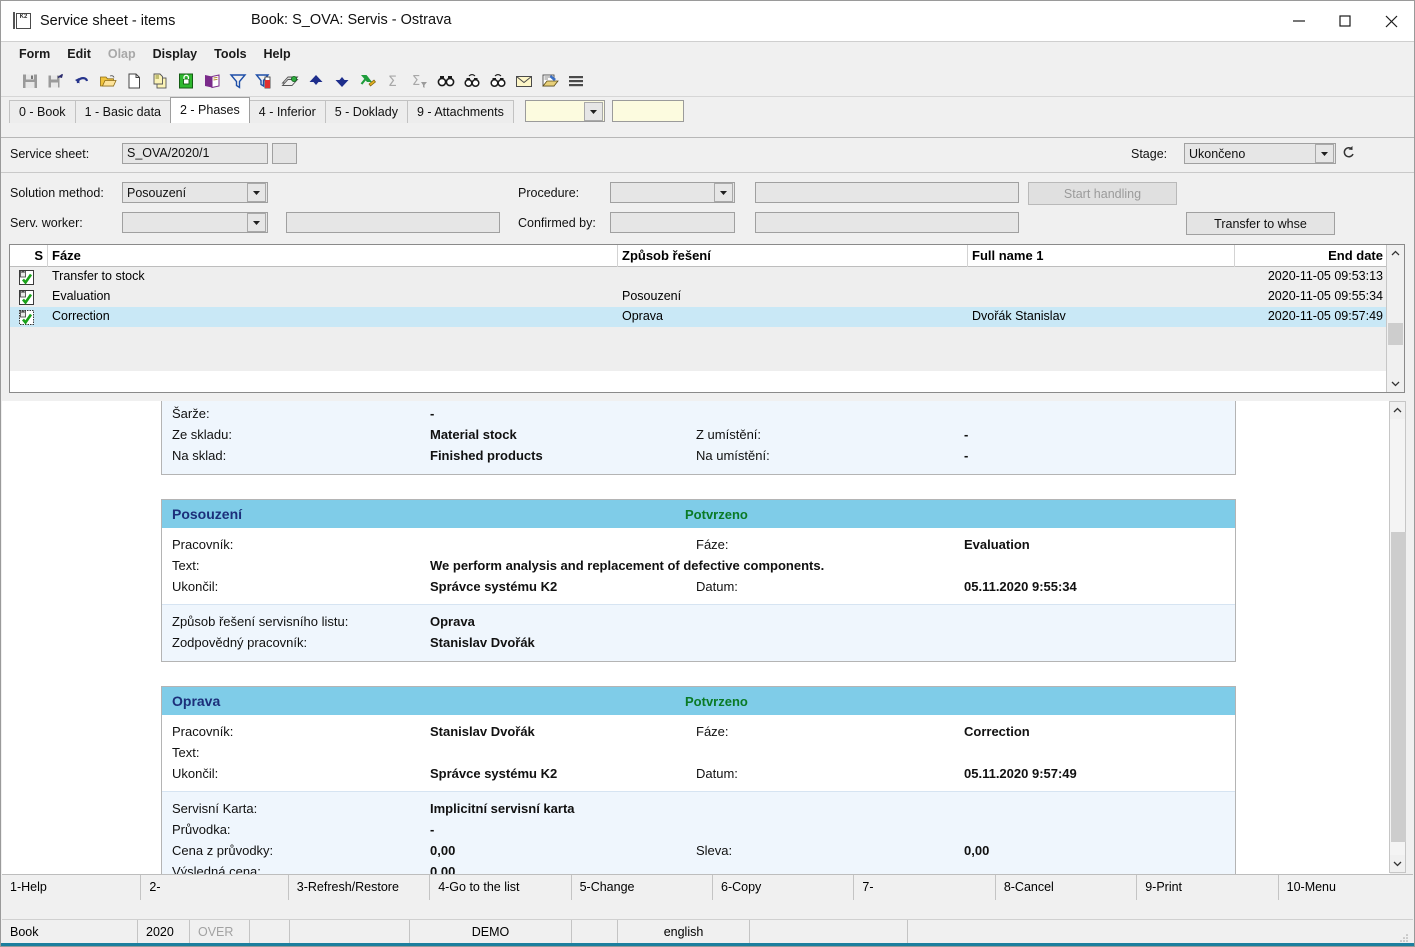 The height and width of the screenshot is (947, 1415). What do you see at coordinates (277, 54) in the screenshot?
I see `menu-item-help: Help` at bounding box center [277, 54].